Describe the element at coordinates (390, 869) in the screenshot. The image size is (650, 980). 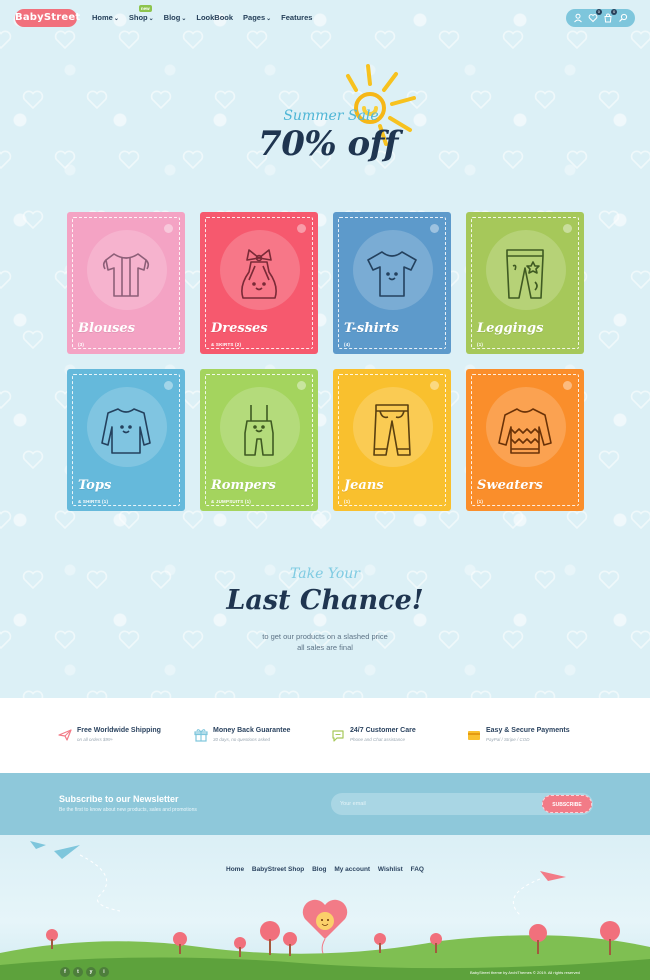
I see `footer-link-wishlist: Wishlist` at that location.